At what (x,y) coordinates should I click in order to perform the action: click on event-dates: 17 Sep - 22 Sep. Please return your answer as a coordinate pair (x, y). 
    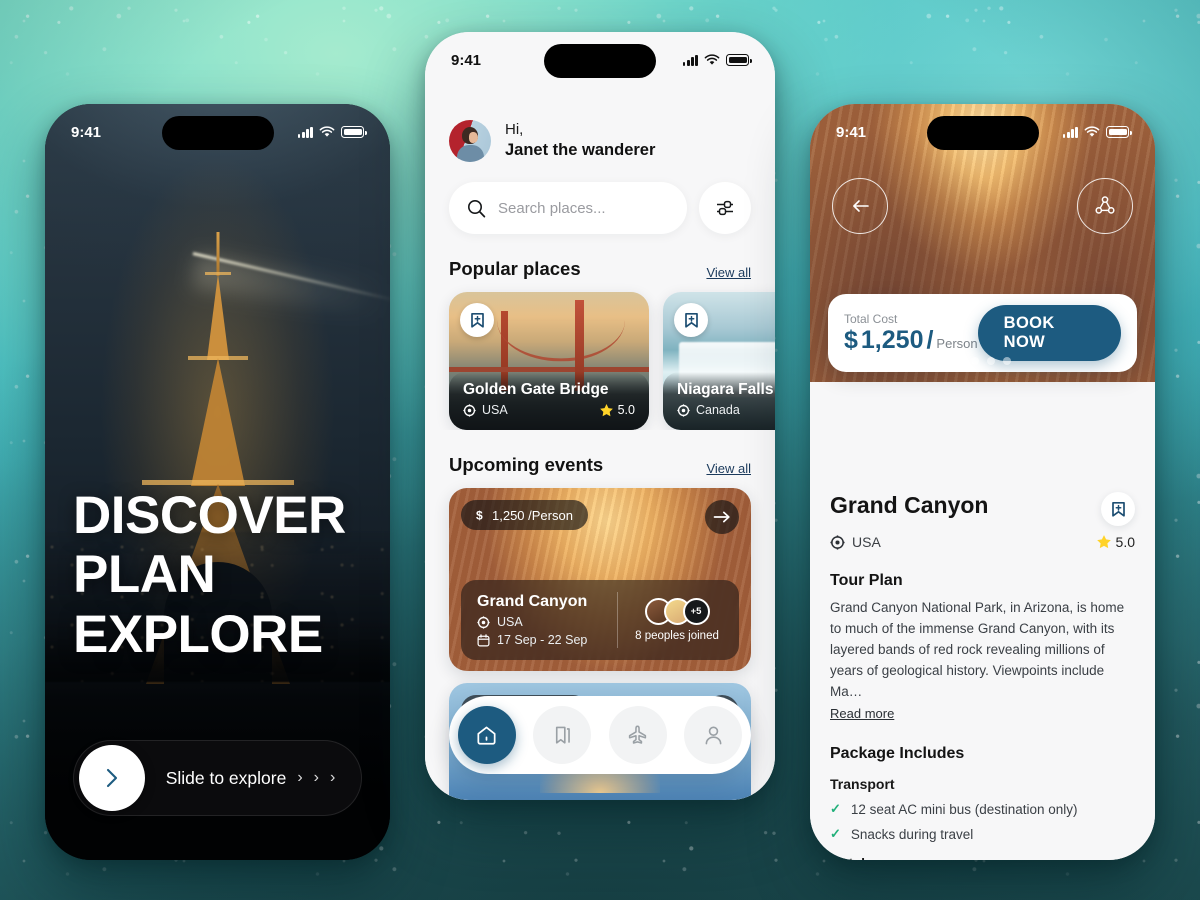
    Looking at the image, I should click on (542, 640).